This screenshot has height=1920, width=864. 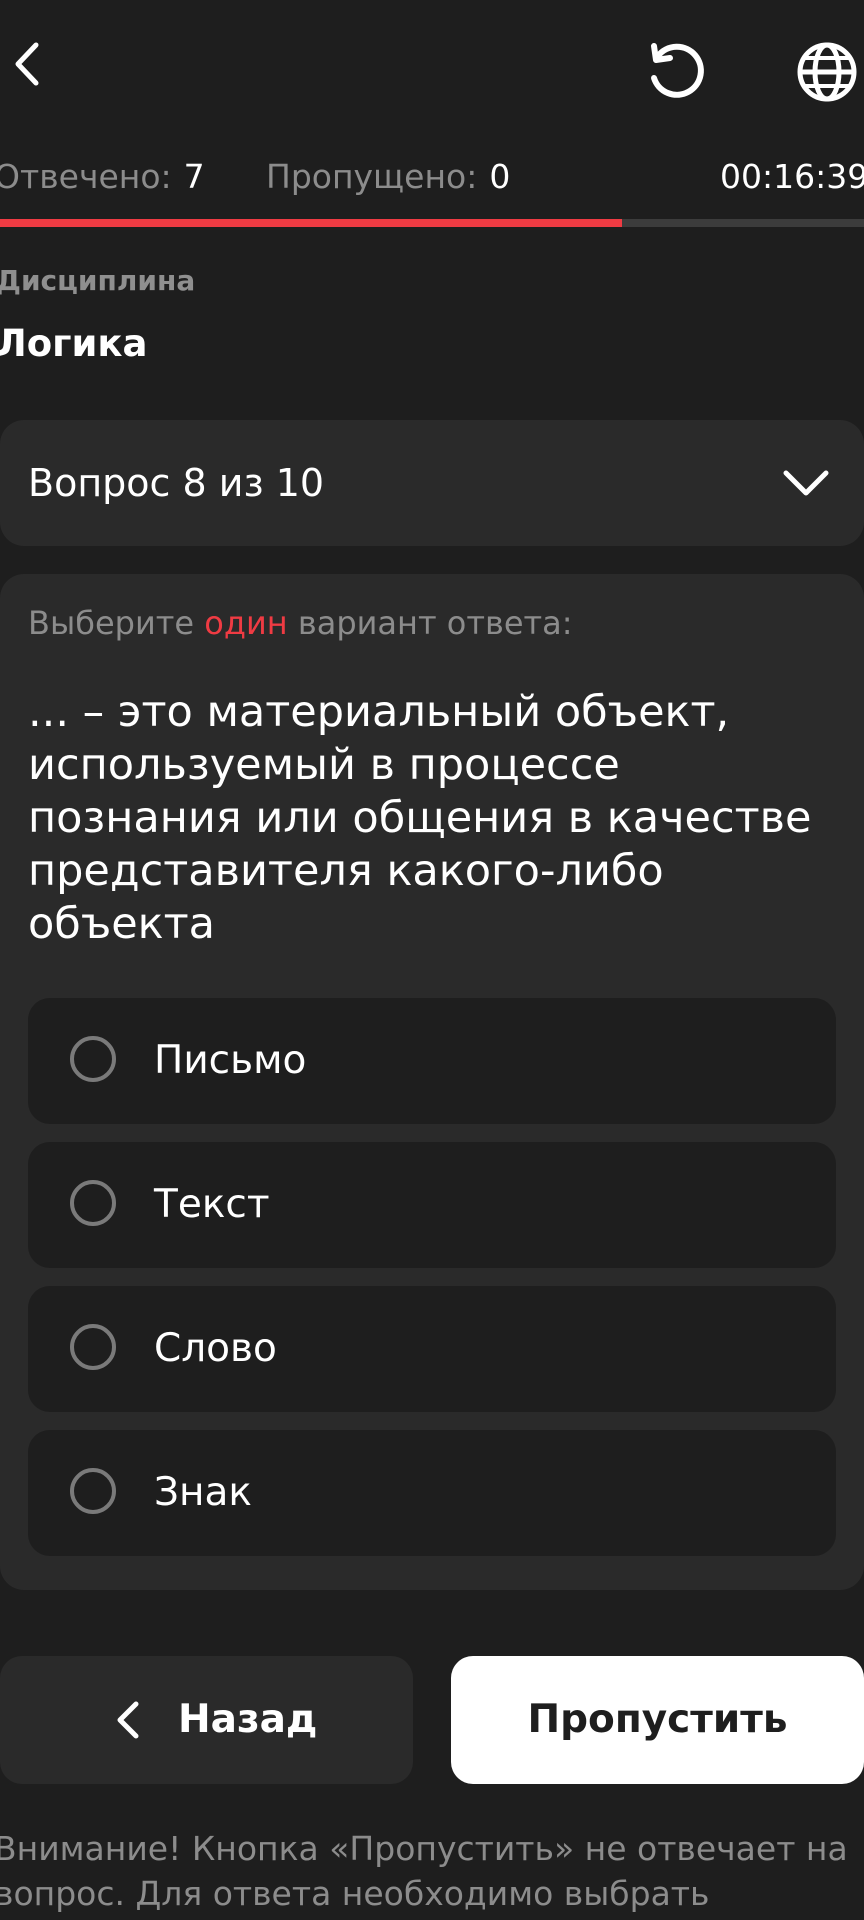 What do you see at coordinates (432, 1349) in the screenshot?
I see `answer-option: Слово` at bounding box center [432, 1349].